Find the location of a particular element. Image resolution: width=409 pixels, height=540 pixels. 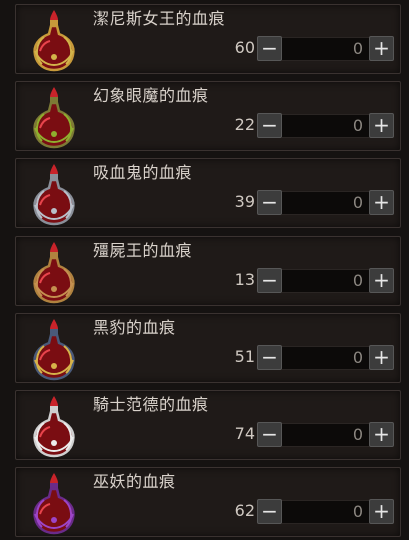

blood-vial-black-panther-icon is located at coordinates (54, 349).